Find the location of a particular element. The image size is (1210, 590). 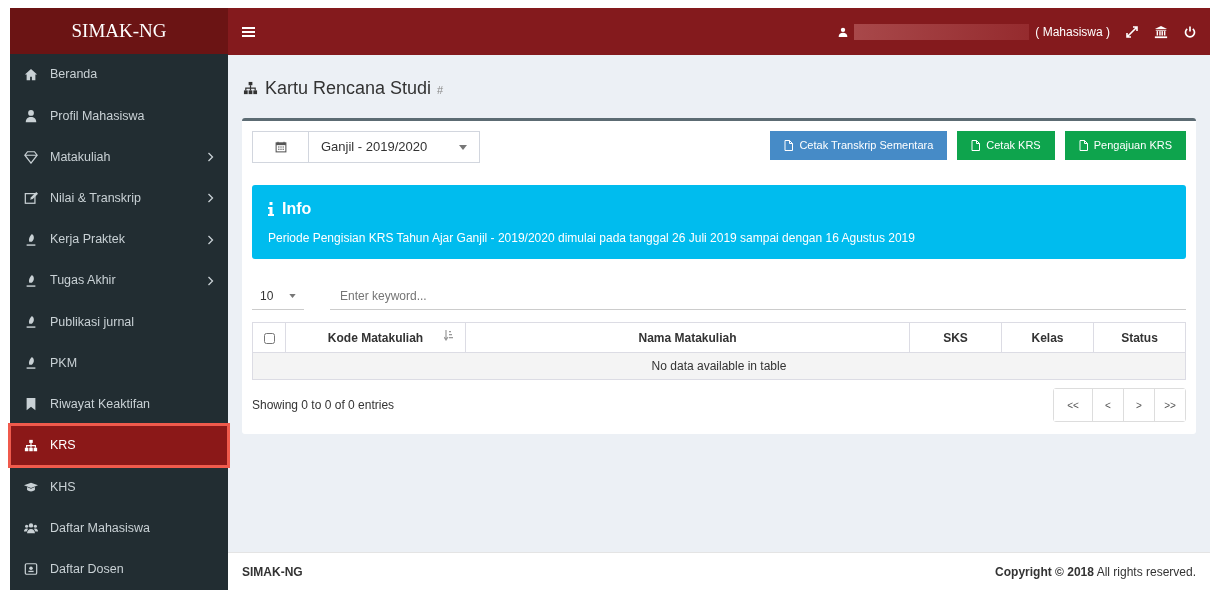

sidebar-item: Daftar Mahasiswa is located at coordinates (119, 528).